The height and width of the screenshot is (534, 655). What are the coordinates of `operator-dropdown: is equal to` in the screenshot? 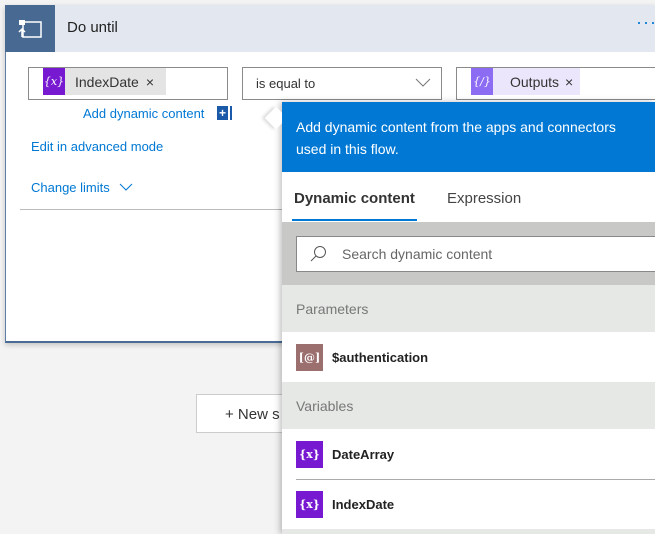 It's located at (342, 83).